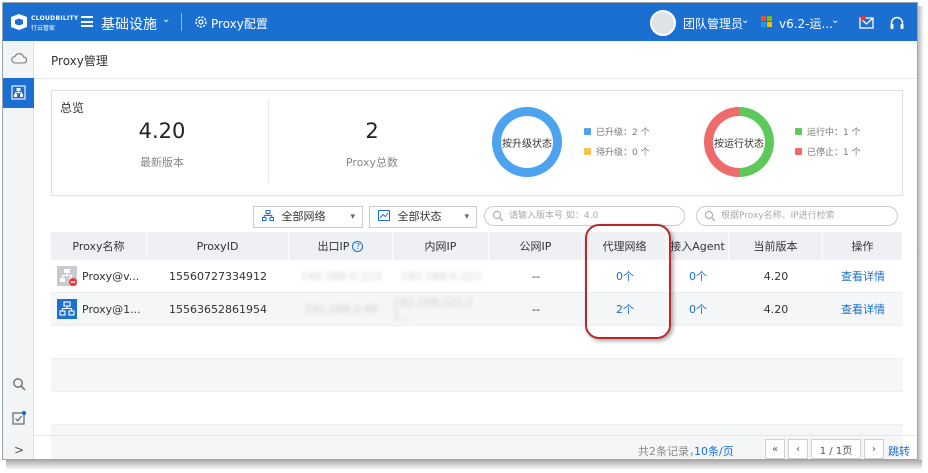 The image size is (928, 473). I want to click on jump-button: 跳转, so click(899, 451).